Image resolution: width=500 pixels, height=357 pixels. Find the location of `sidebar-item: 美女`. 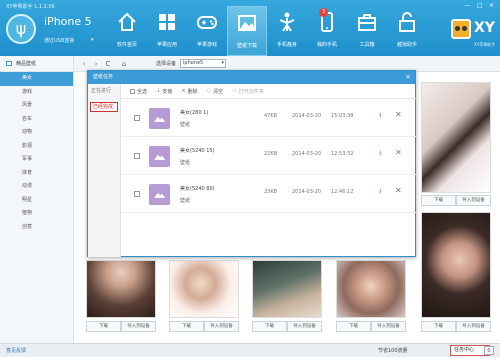

sidebar-item: 美女 is located at coordinates (36, 79).